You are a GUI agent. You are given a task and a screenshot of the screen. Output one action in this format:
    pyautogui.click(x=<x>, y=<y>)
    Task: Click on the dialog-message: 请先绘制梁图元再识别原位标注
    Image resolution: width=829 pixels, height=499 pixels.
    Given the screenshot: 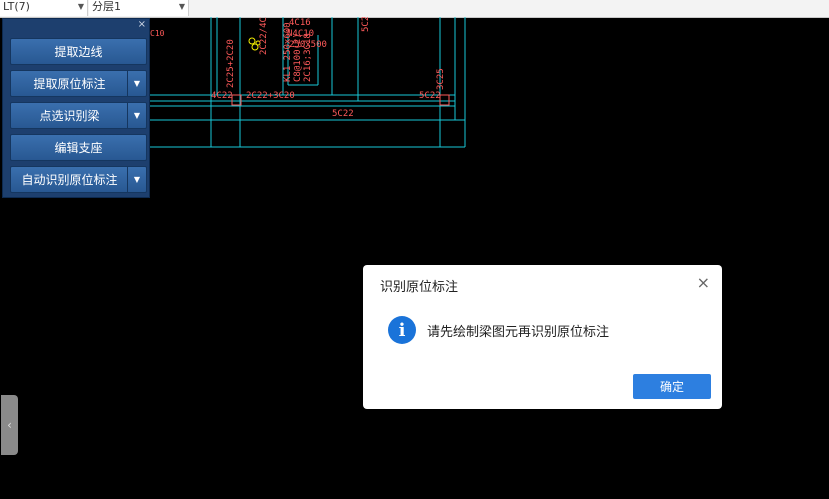 What is the action you would take?
    pyautogui.click(x=518, y=332)
    